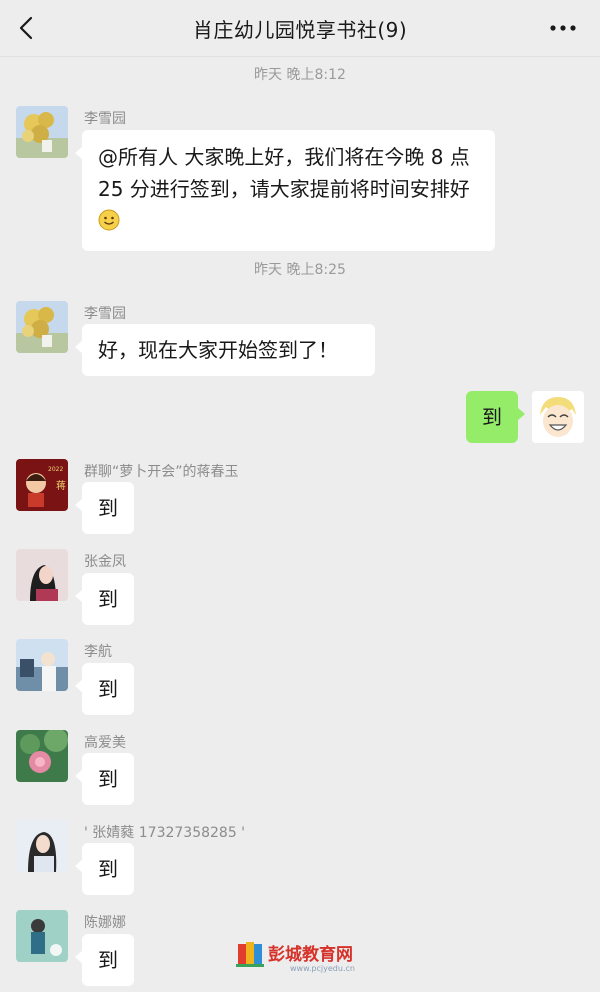  I want to click on chat-title: 肖庄幼儿园悦享书社(9), so click(300, 30).